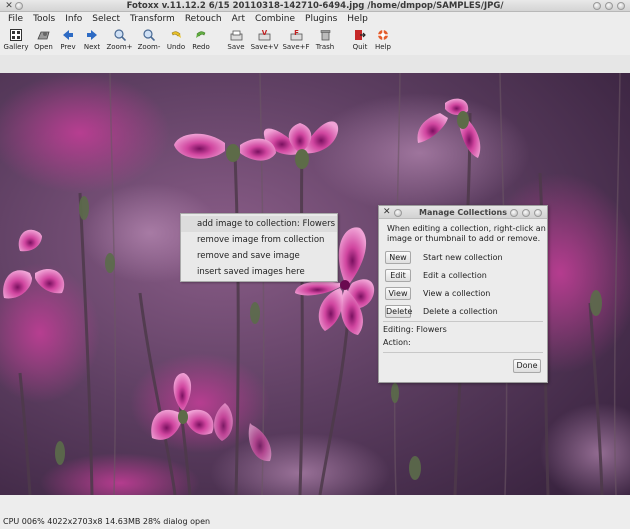 The image size is (630, 529). I want to click on dialog-minimize-icon, so click(514, 213).